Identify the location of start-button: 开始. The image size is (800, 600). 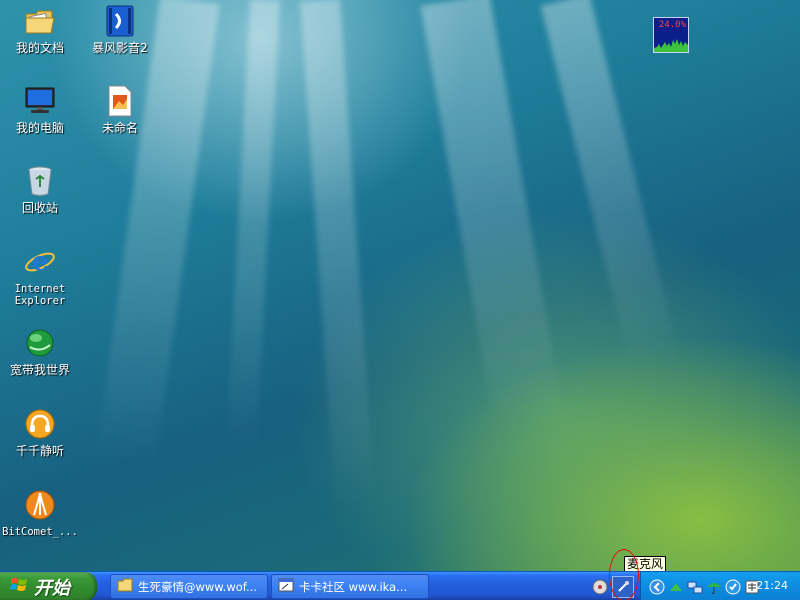
(48, 586).